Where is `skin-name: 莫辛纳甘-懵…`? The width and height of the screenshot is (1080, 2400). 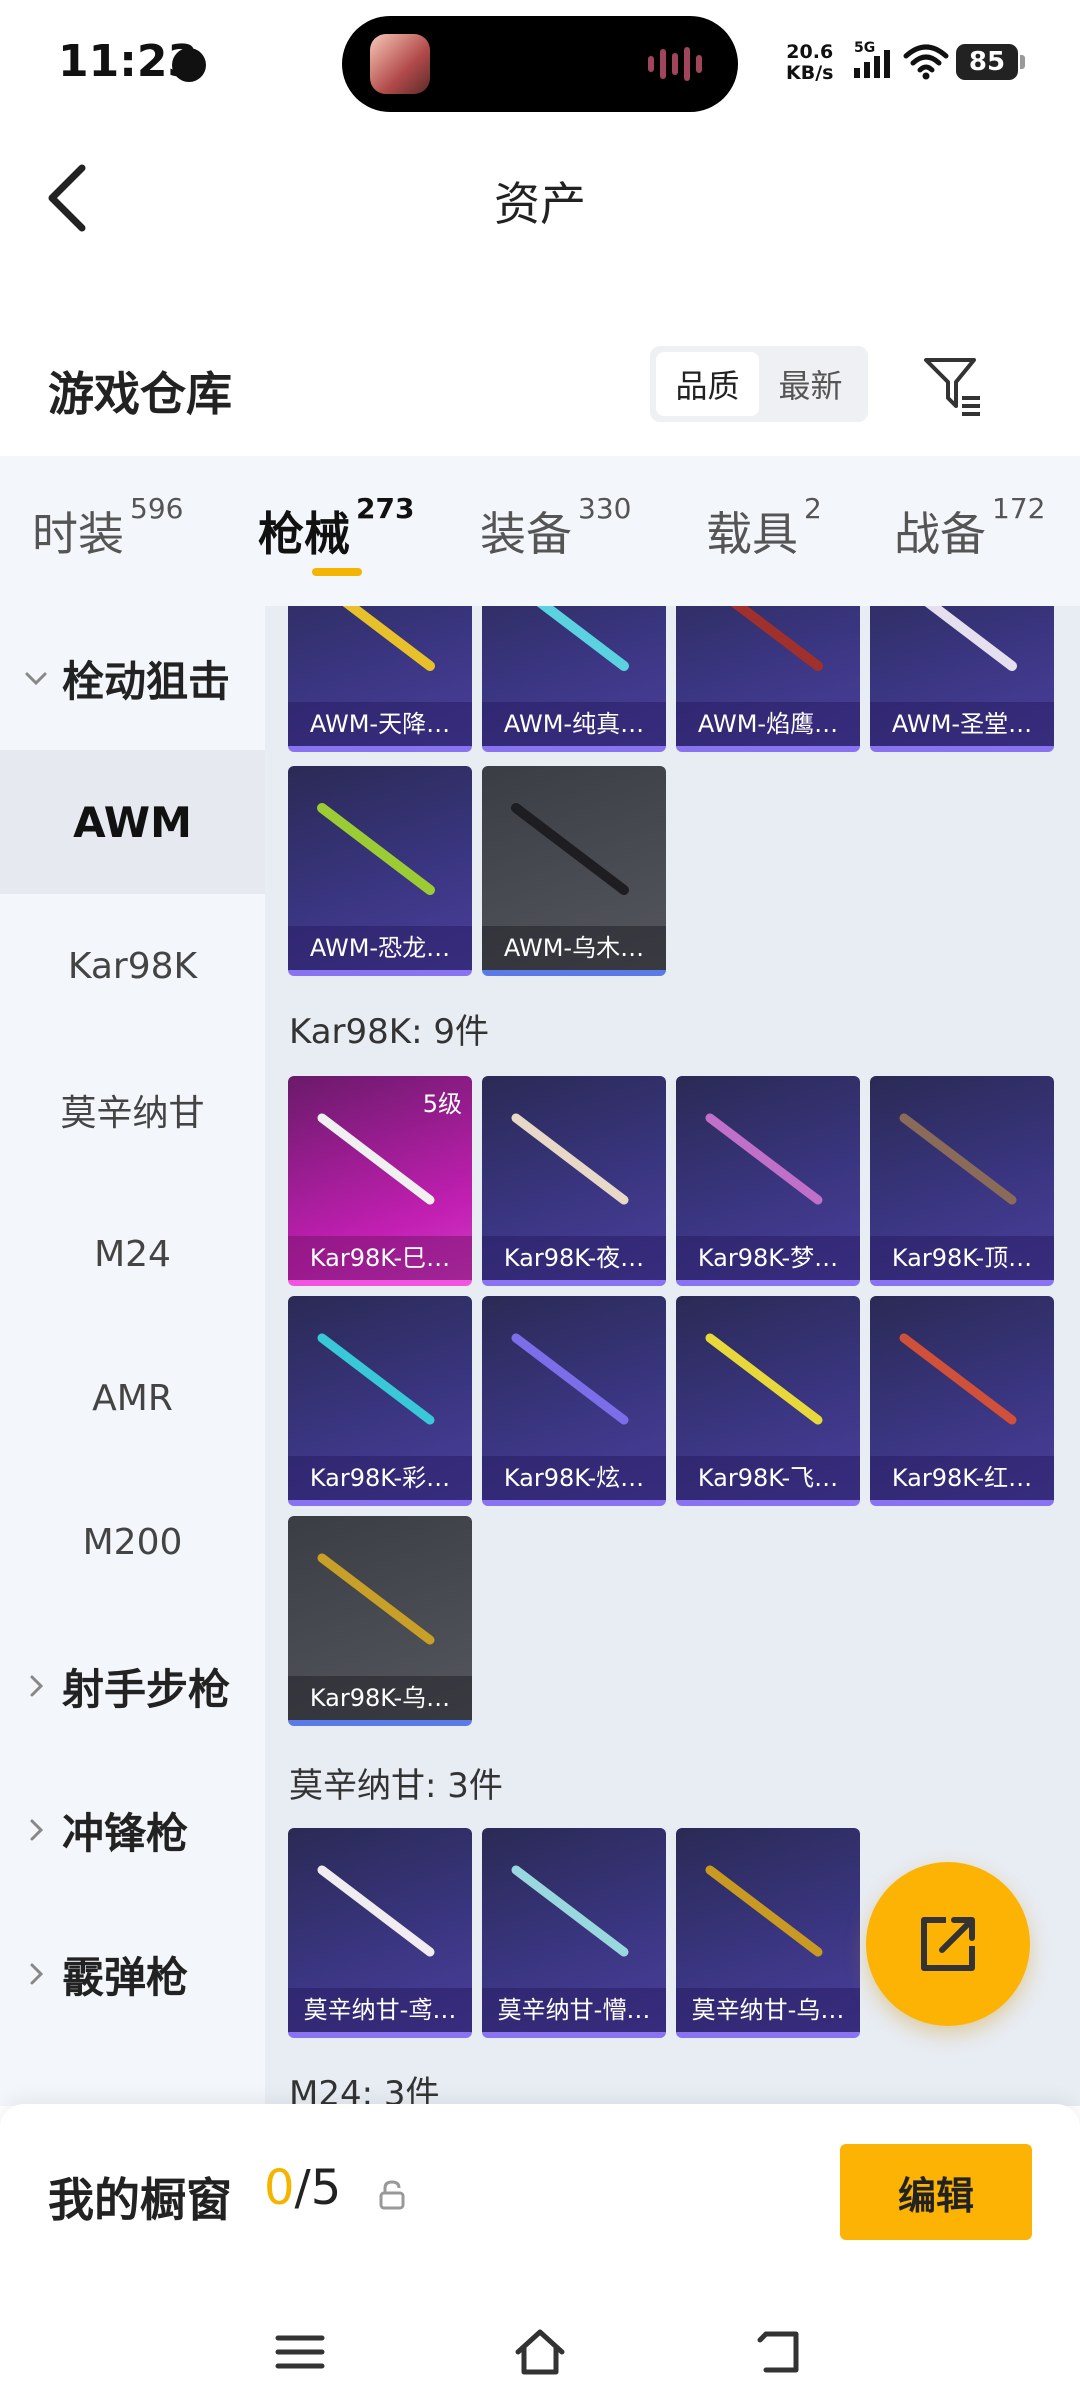
skin-name: 莫辛纳甘-懵… is located at coordinates (574, 2010).